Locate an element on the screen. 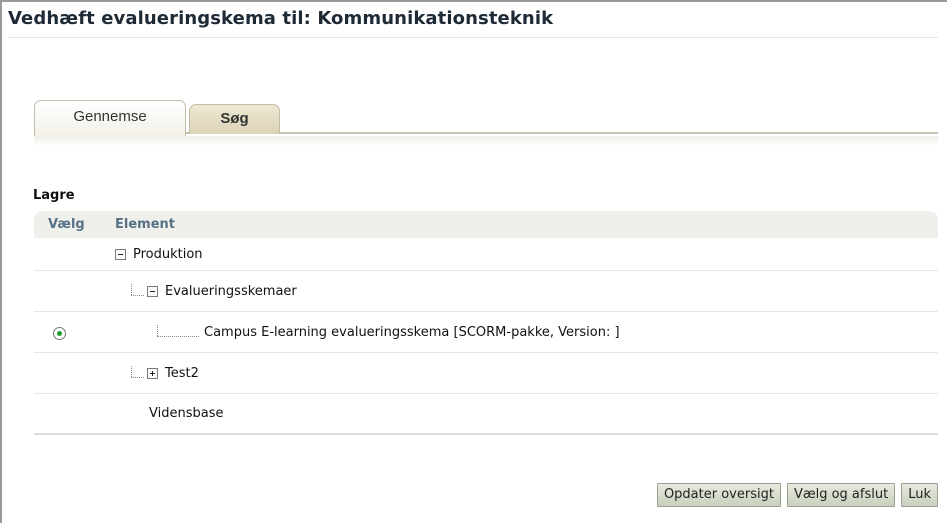 The width and height of the screenshot is (947, 523). tree-node-label: Produktion is located at coordinates (168, 254).